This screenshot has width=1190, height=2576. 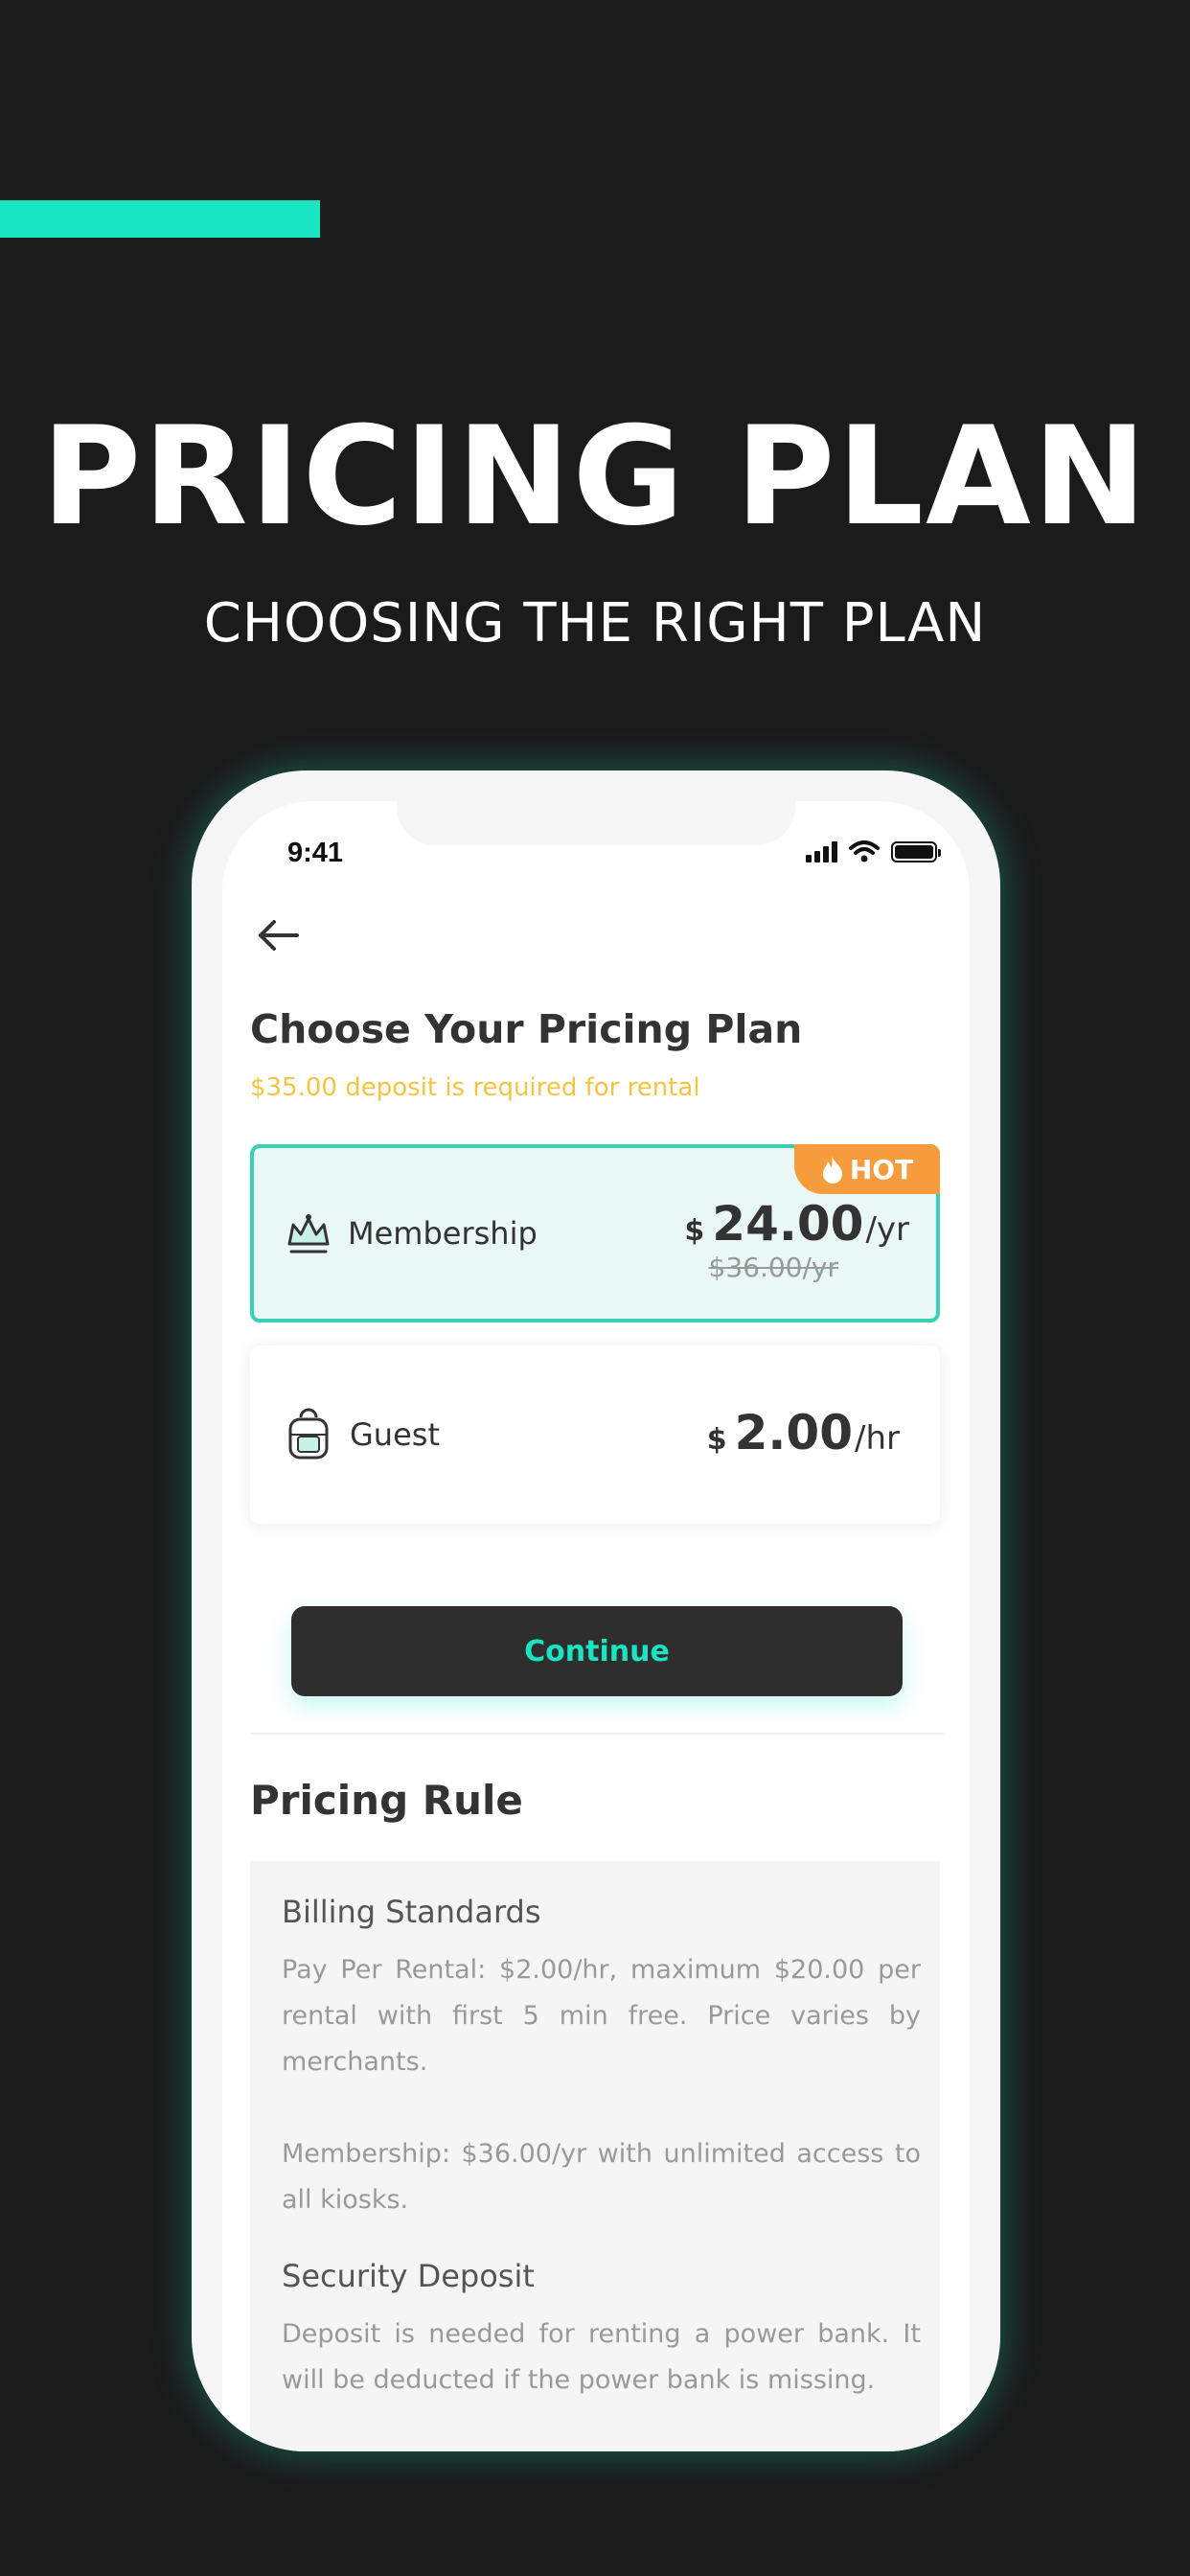 I want to click on deposit-note: $35.00 deposit is required for rental, so click(x=475, y=1087).